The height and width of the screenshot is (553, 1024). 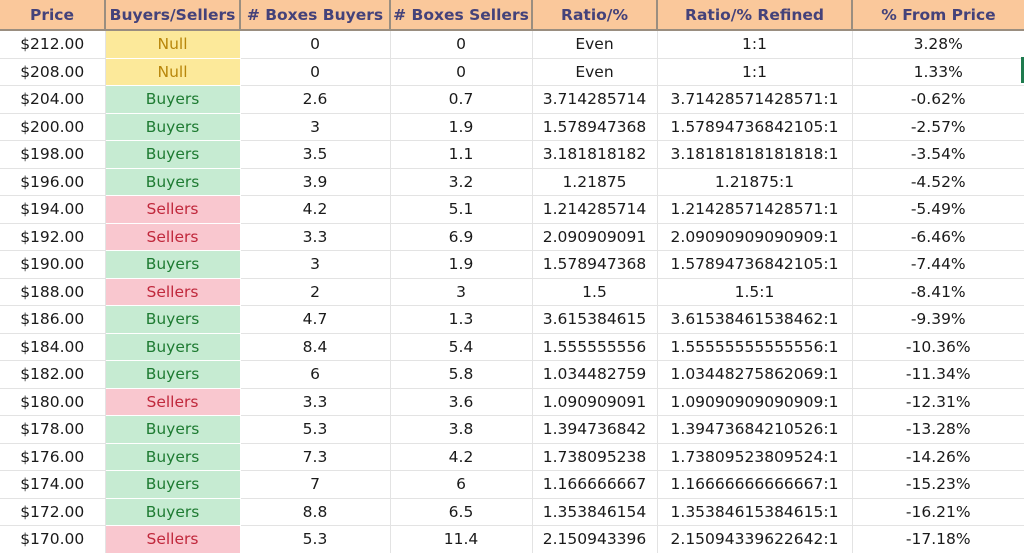 What do you see at coordinates (461, 484) in the screenshot?
I see `cell-boxes-sellers: 6` at bounding box center [461, 484].